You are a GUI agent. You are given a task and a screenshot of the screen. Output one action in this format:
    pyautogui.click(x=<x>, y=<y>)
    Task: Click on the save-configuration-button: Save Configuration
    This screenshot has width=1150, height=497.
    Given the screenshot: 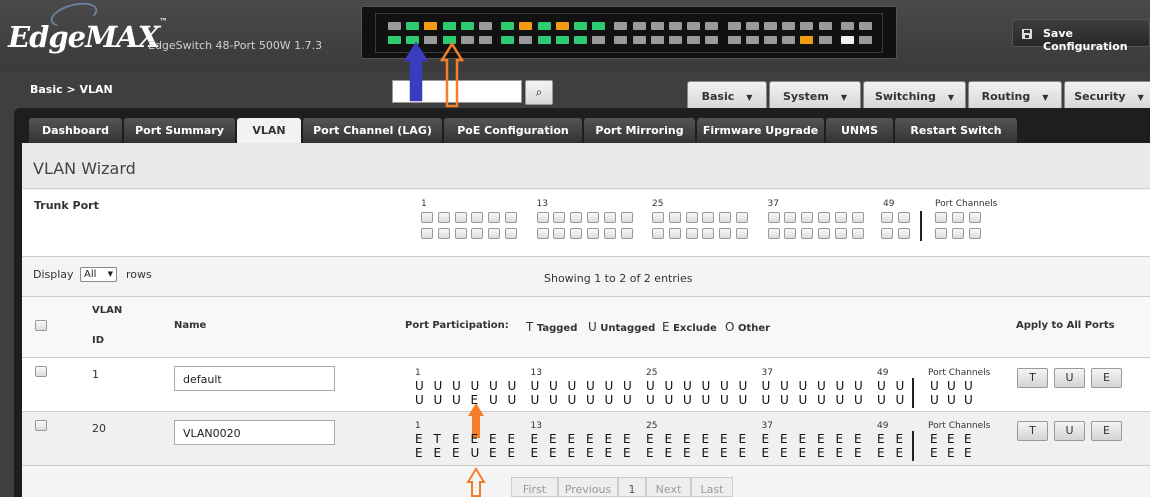 What is the action you would take?
    pyautogui.click(x=1081, y=36)
    